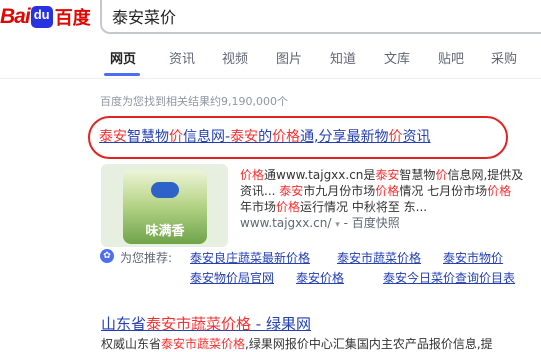 This screenshot has width=541, height=352. What do you see at coordinates (41, 14) in the screenshot?
I see `logo-du-mark: du` at bounding box center [41, 14].